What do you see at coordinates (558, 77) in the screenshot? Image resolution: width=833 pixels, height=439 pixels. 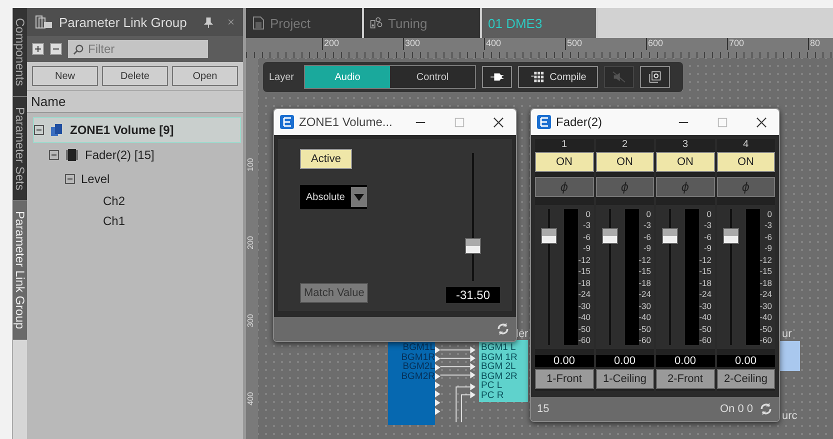 I see `compile-button: Compile` at bounding box center [558, 77].